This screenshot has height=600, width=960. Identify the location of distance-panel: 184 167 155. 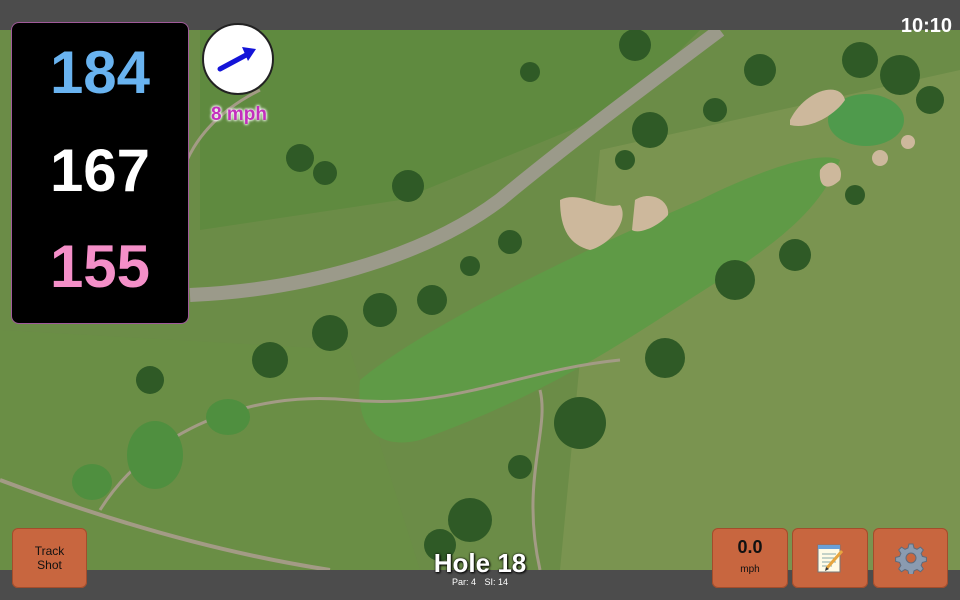
(100, 173).